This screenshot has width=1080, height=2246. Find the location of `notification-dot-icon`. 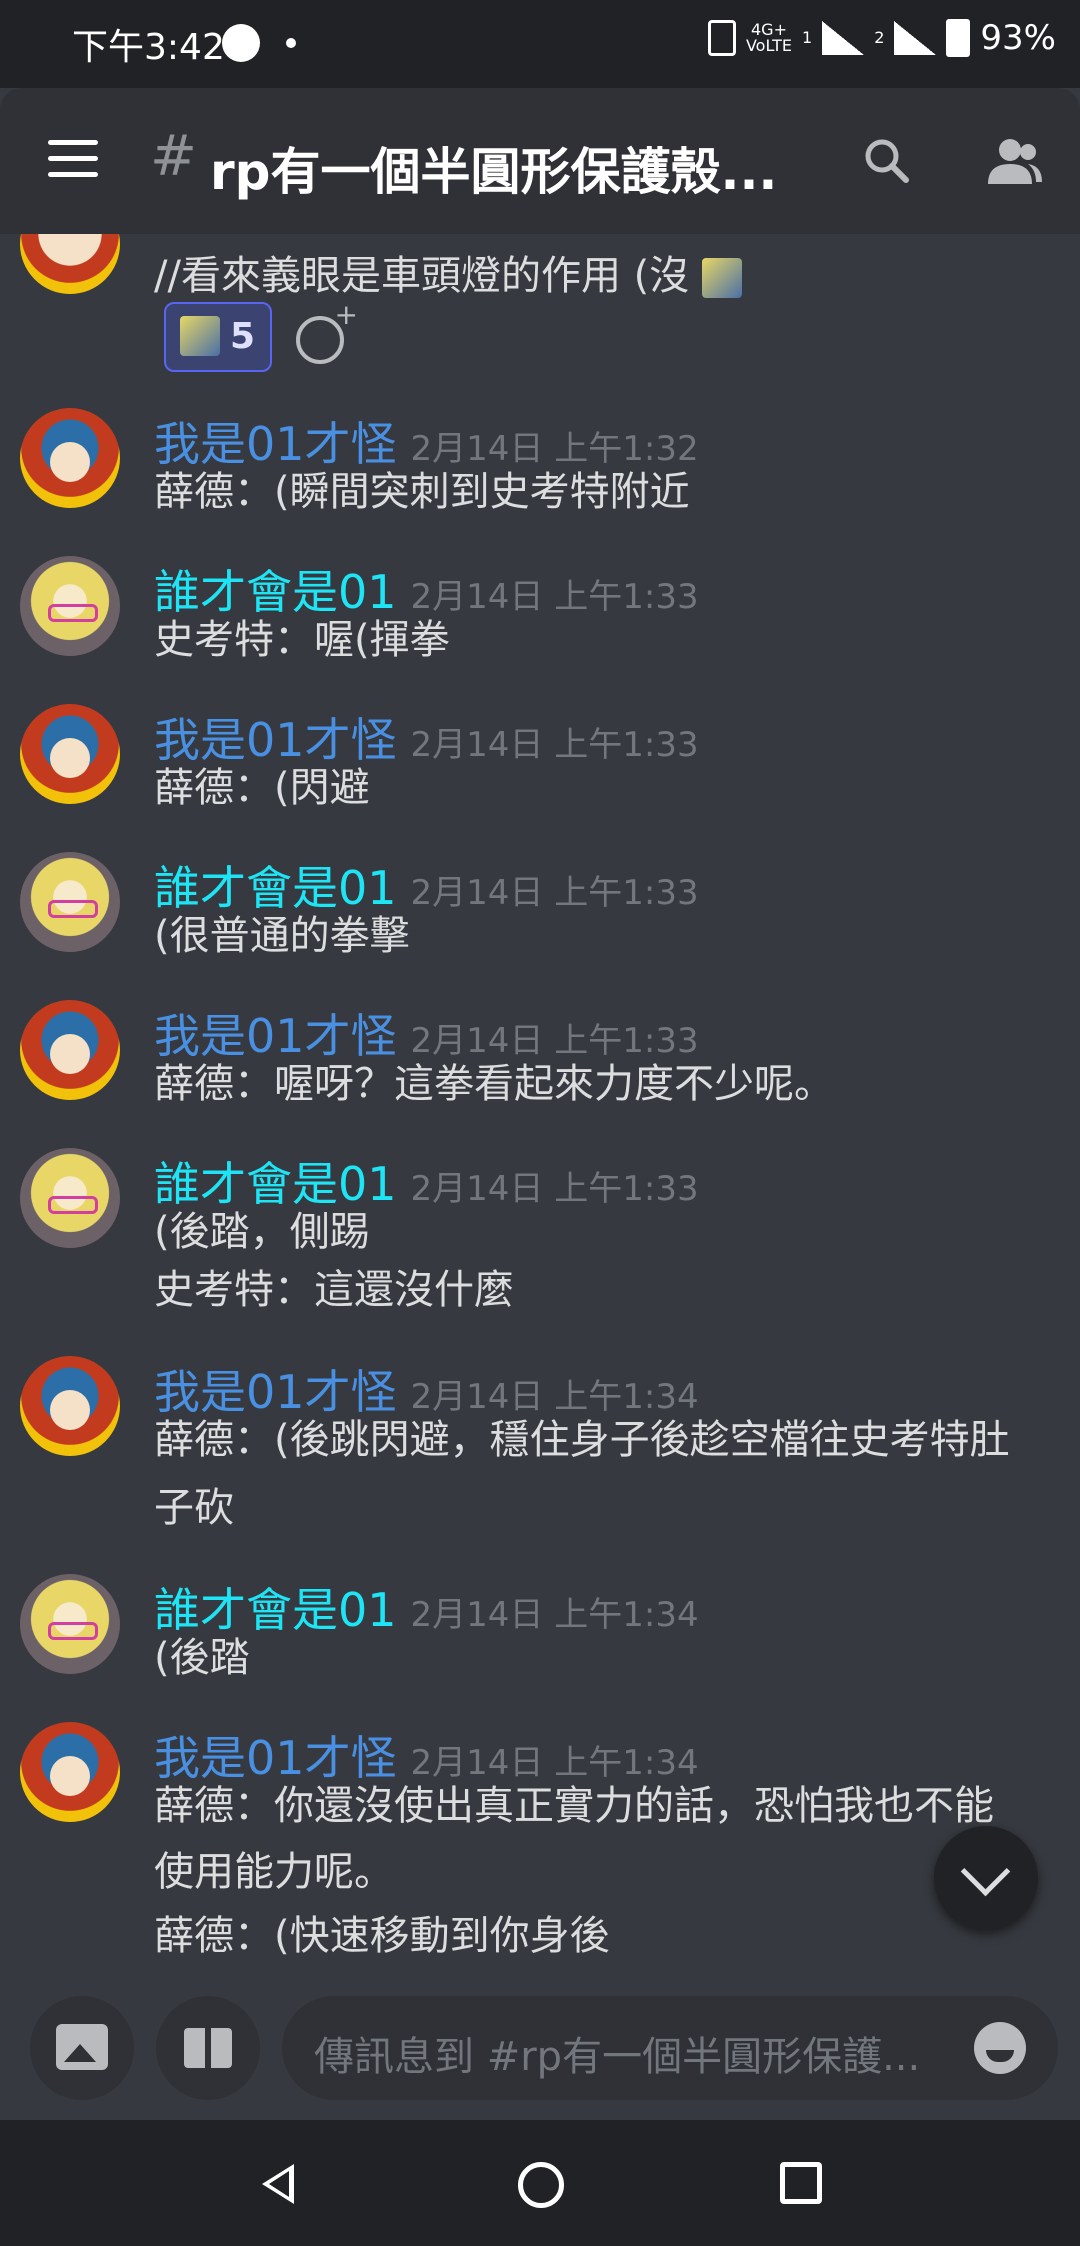

notification-dot-icon is located at coordinates (291, 43).